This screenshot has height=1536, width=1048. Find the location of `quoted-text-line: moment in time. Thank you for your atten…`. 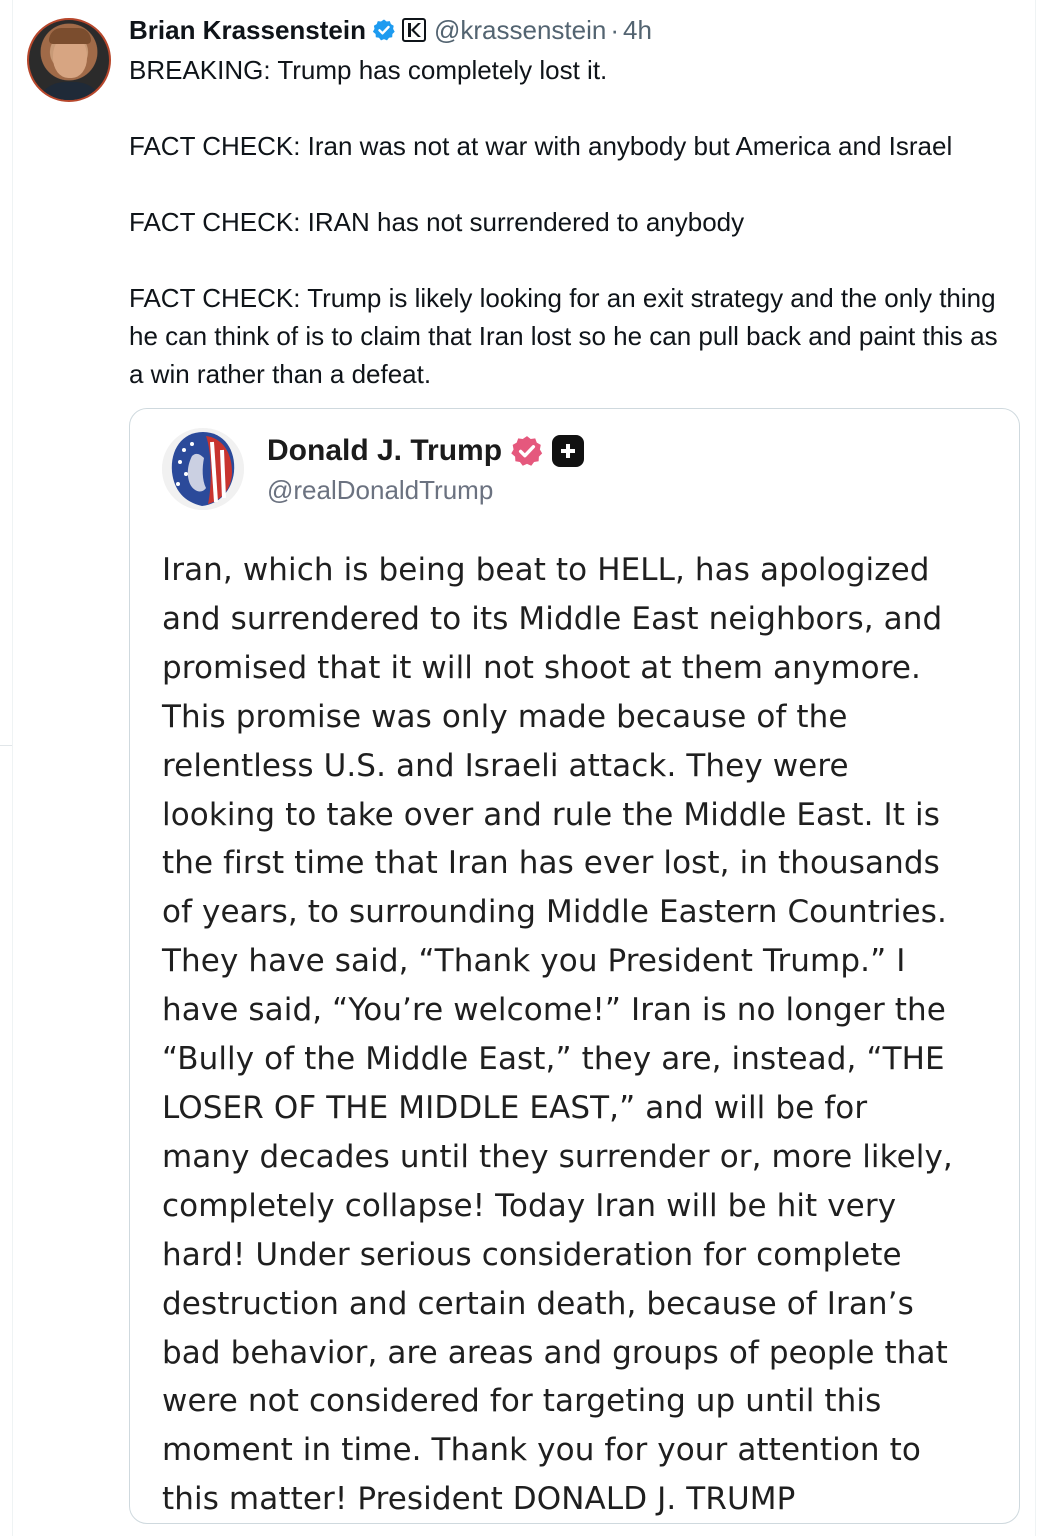

quoted-text-line: moment in time. Thank you for your atten… is located at coordinates (541, 1450).